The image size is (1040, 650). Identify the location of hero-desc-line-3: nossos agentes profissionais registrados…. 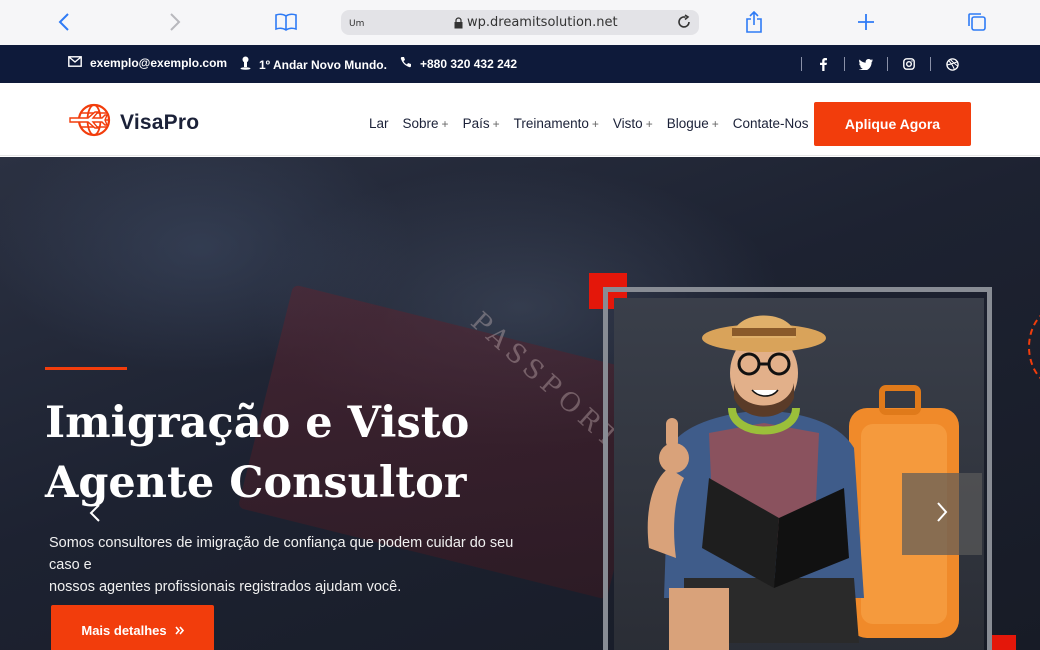
(225, 587).